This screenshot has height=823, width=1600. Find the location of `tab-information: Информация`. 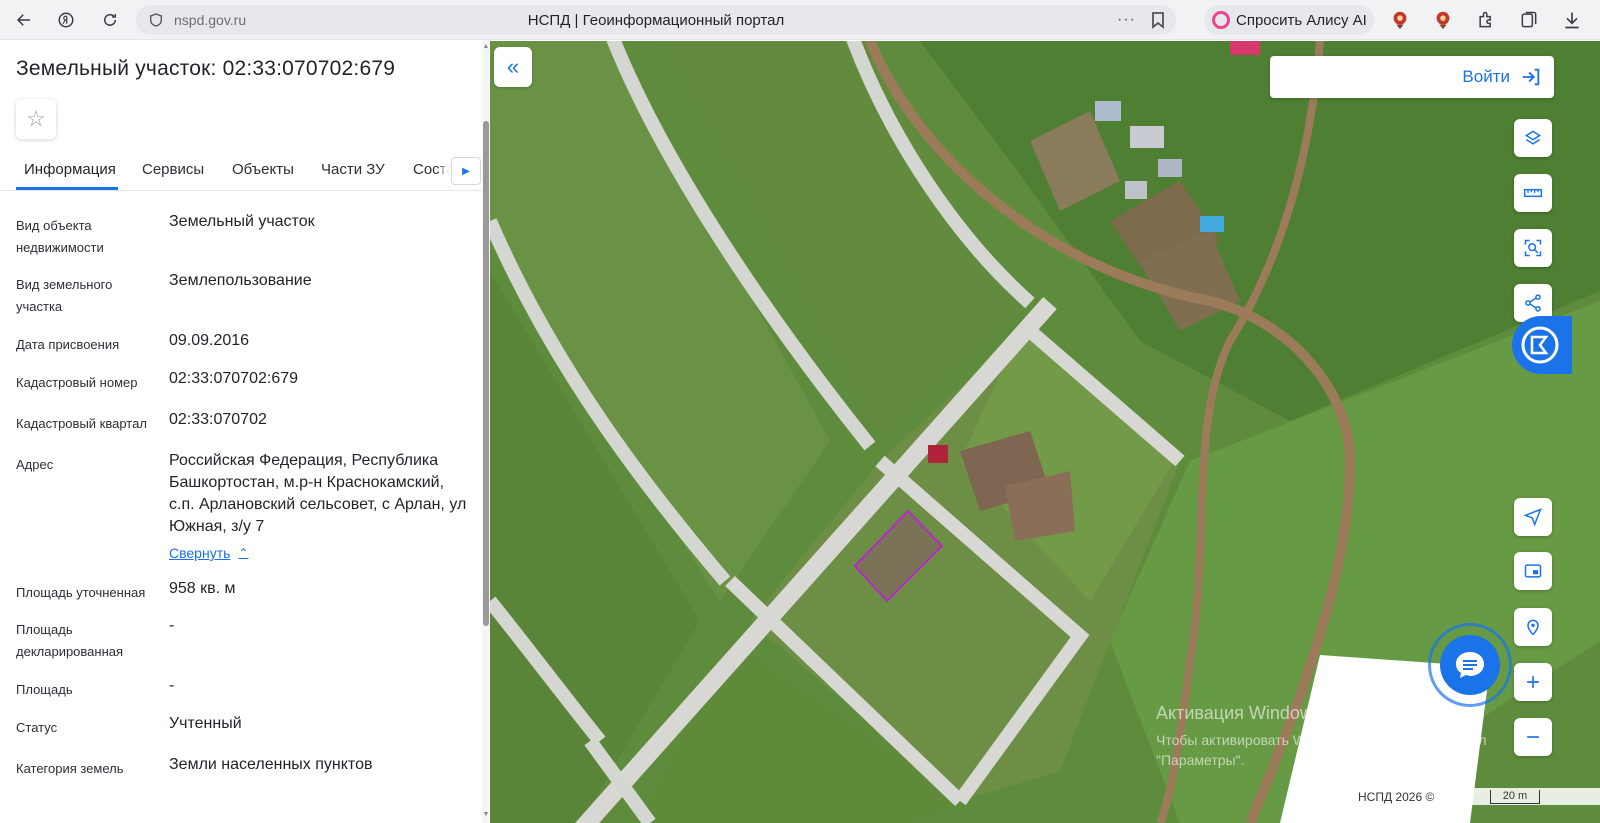

tab-information: Информация is located at coordinates (70, 169).